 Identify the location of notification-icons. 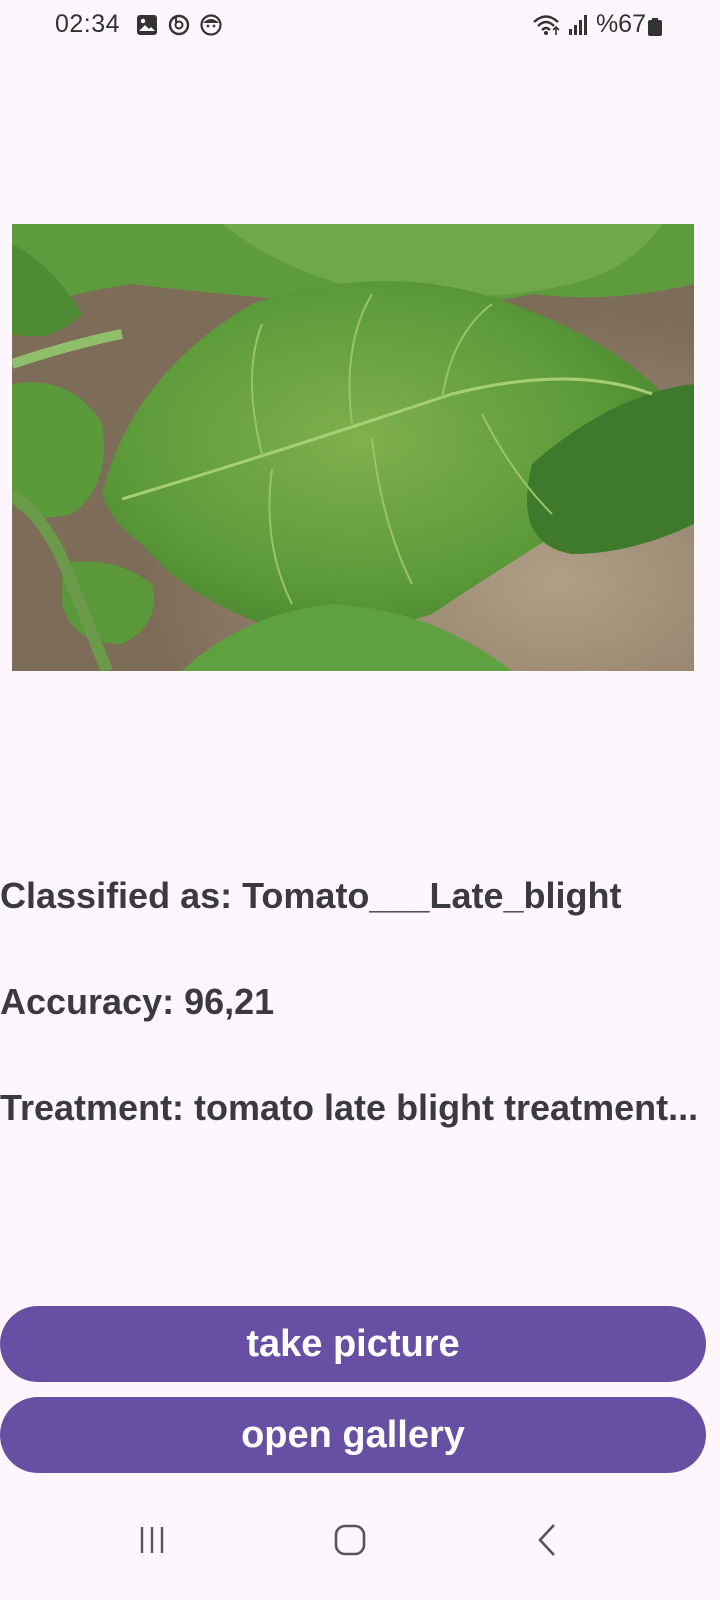
(179, 25).